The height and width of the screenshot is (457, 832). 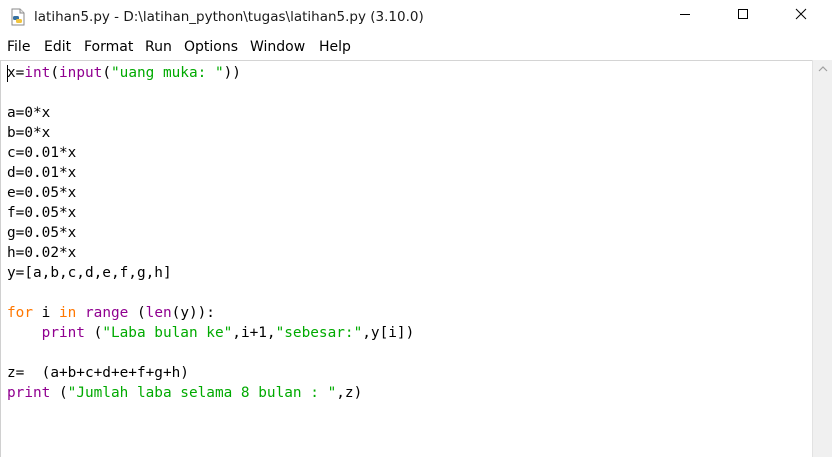 I want to click on code-token: d=0.01*x, so click(x=42, y=173).